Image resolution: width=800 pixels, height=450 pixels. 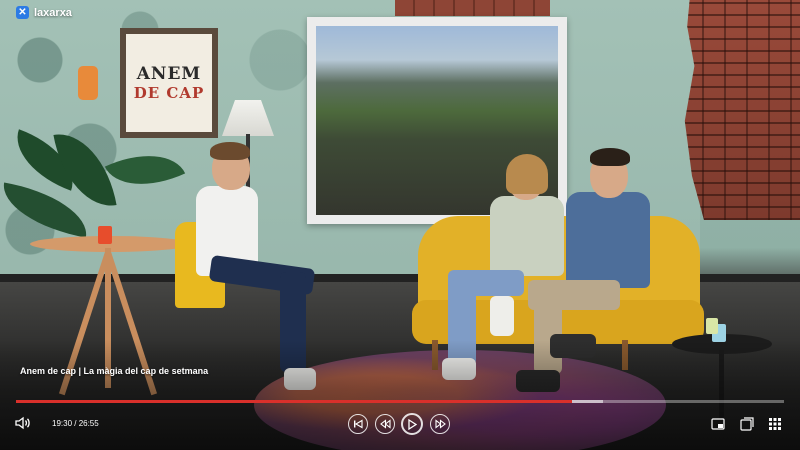 What do you see at coordinates (742, 110) in the screenshot?
I see `brick-wall` at bounding box center [742, 110].